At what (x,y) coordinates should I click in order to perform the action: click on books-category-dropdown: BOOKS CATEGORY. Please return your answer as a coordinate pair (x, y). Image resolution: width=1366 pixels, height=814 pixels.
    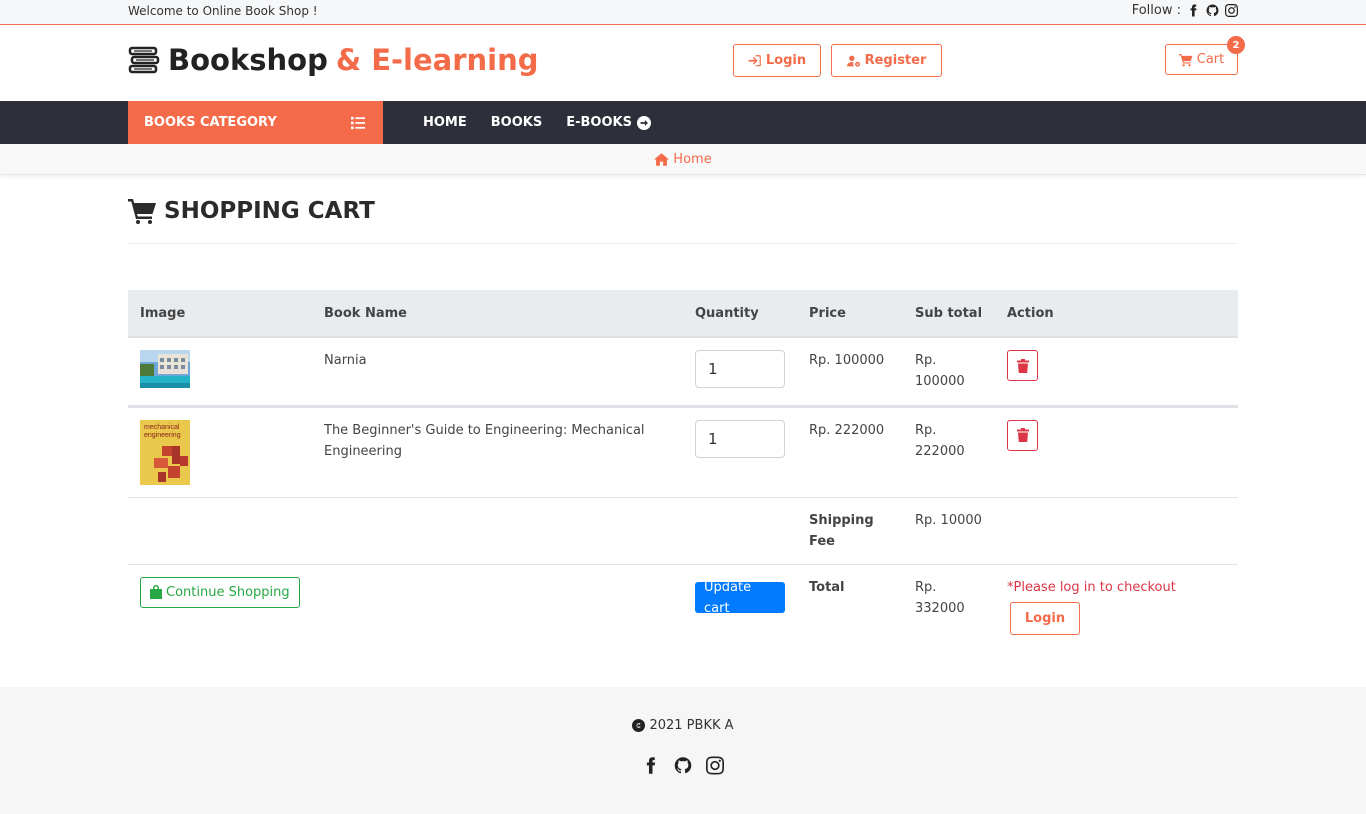
    Looking at the image, I should click on (255, 122).